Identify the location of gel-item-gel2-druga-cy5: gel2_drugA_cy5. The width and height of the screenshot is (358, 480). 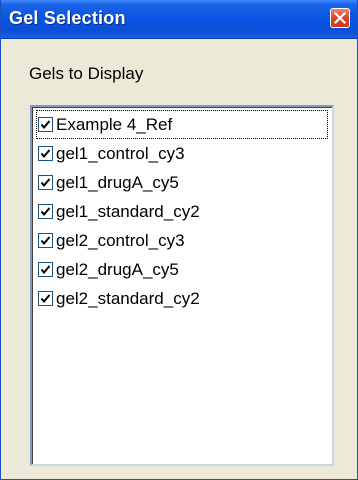
(182, 269).